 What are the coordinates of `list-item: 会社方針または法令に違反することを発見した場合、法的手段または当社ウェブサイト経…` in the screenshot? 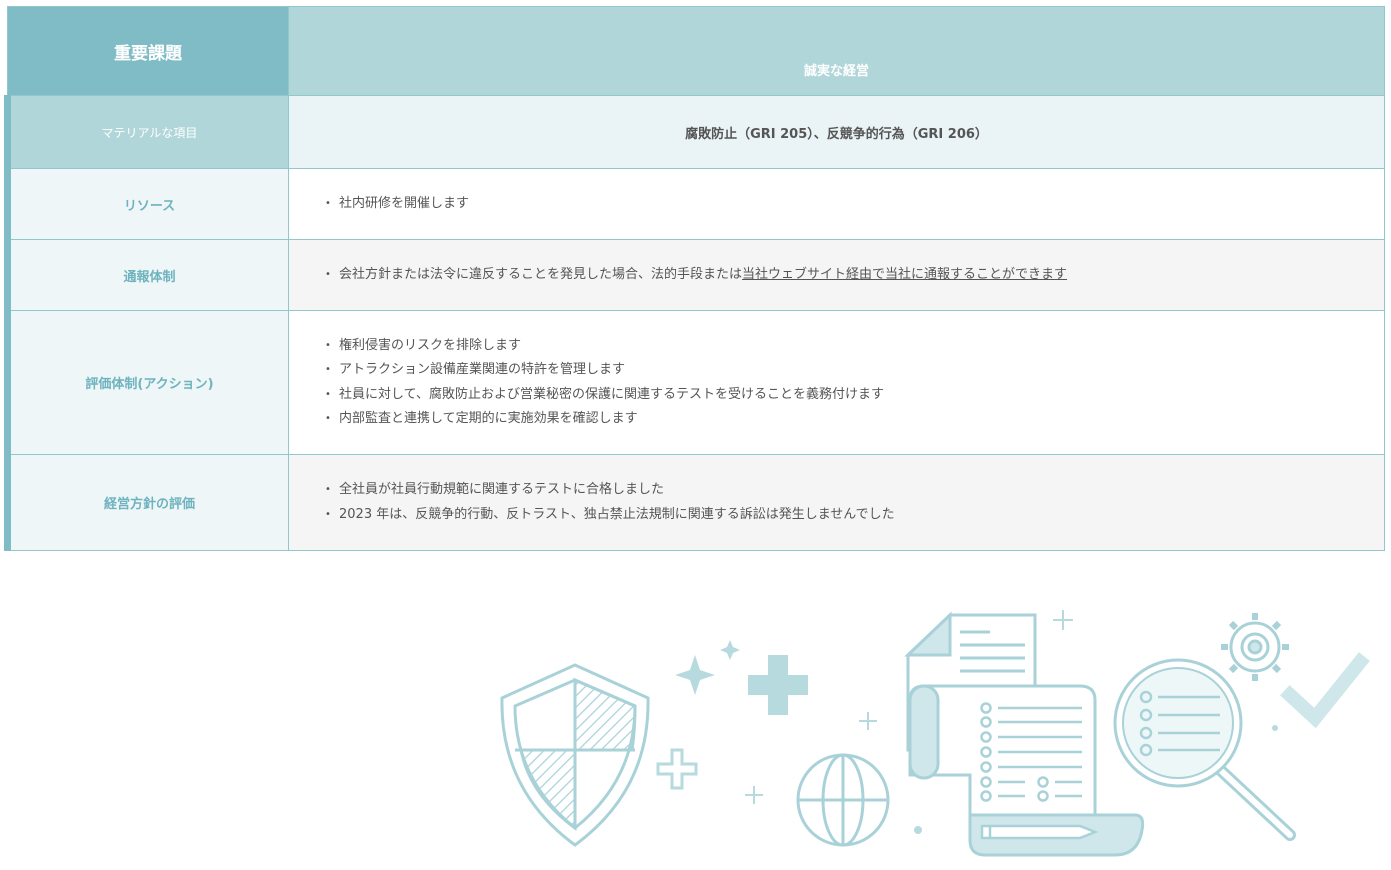 It's located at (854, 275).